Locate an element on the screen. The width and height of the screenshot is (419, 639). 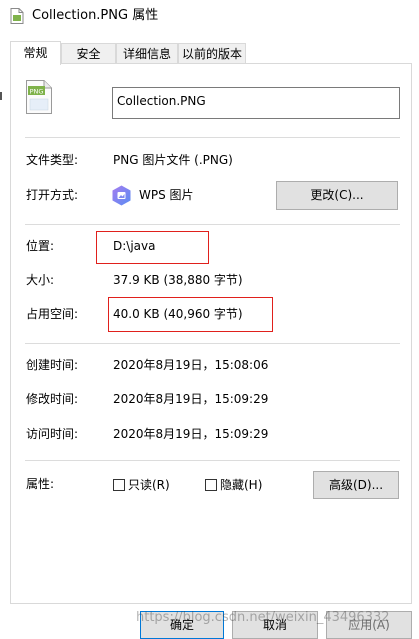
file-type-label: 文件类型: is located at coordinates (52, 160).